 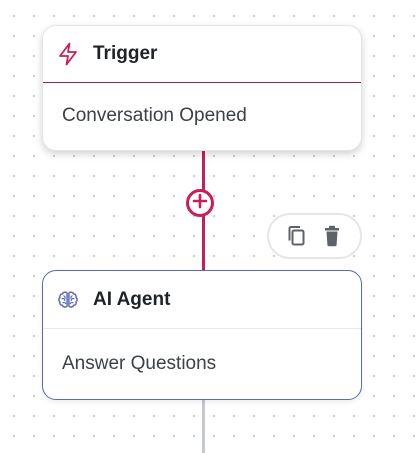 What do you see at coordinates (297, 236) in the screenshot?
I see `copy-icon` at bounding box center [297, 236].